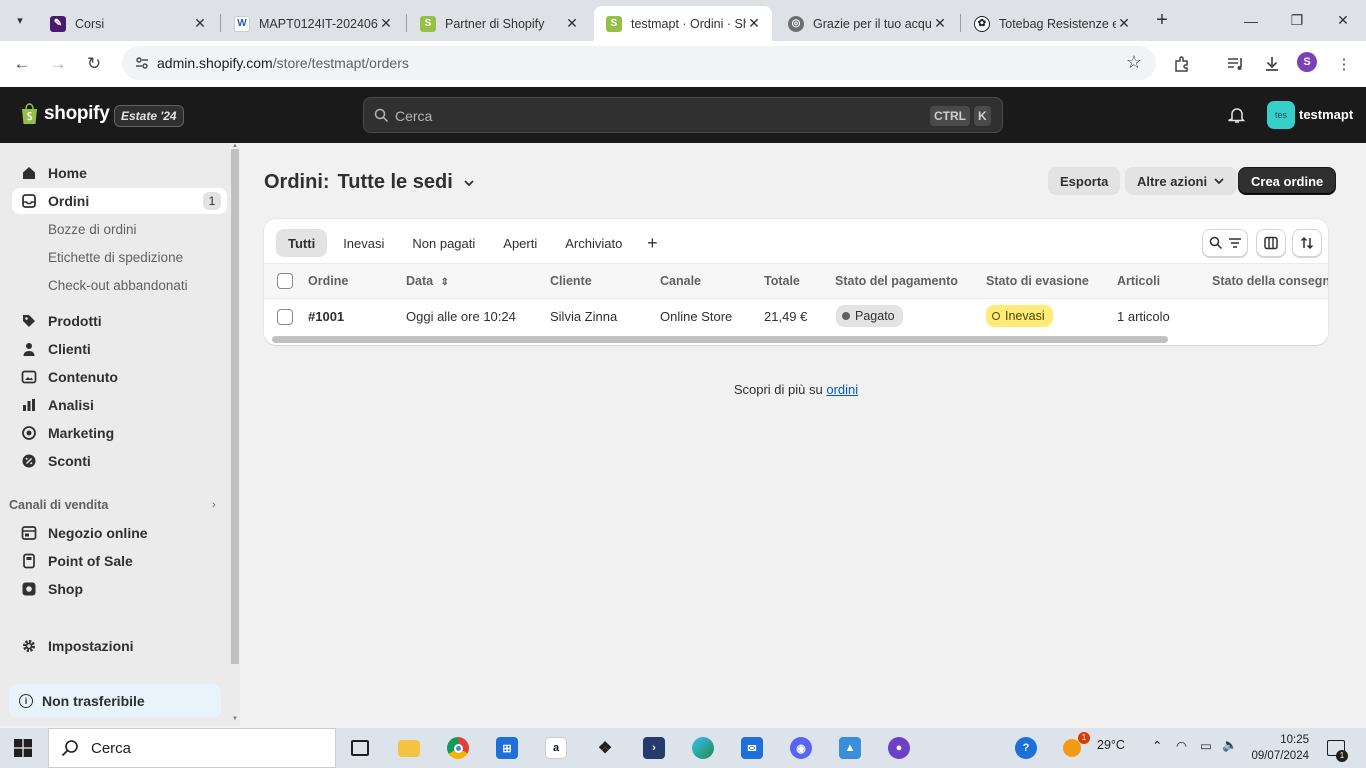 This screenshot has height=768, width=1366. I want to click on back-arrow-icon: ←, so click(22, 64).